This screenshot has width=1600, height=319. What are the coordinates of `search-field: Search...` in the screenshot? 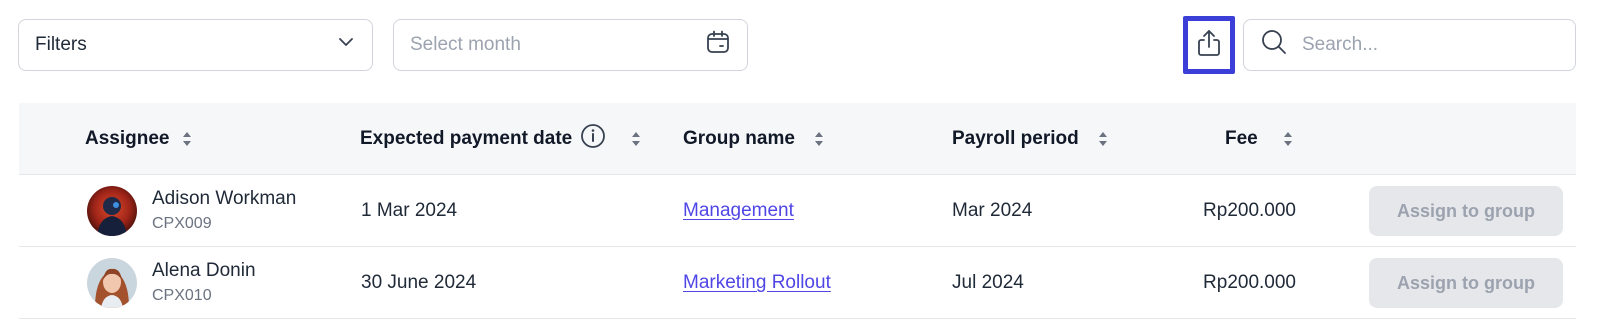 It's located at (1409, 45).